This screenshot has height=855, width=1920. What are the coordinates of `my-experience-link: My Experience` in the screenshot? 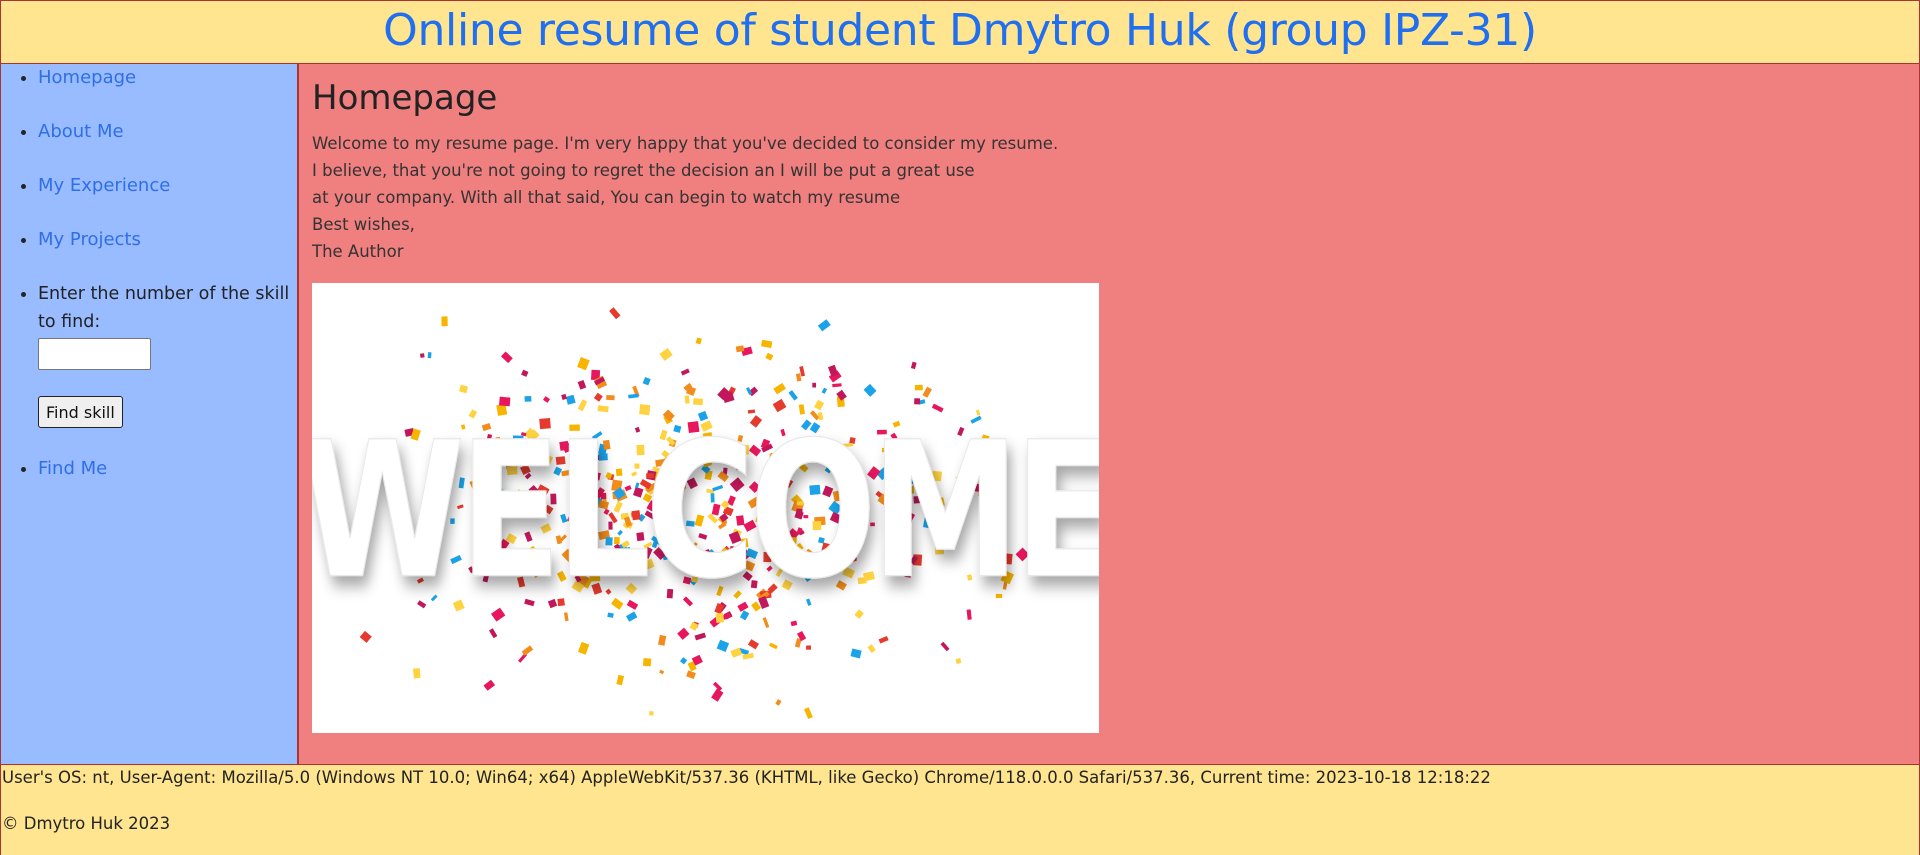 It's located at (104, 185).